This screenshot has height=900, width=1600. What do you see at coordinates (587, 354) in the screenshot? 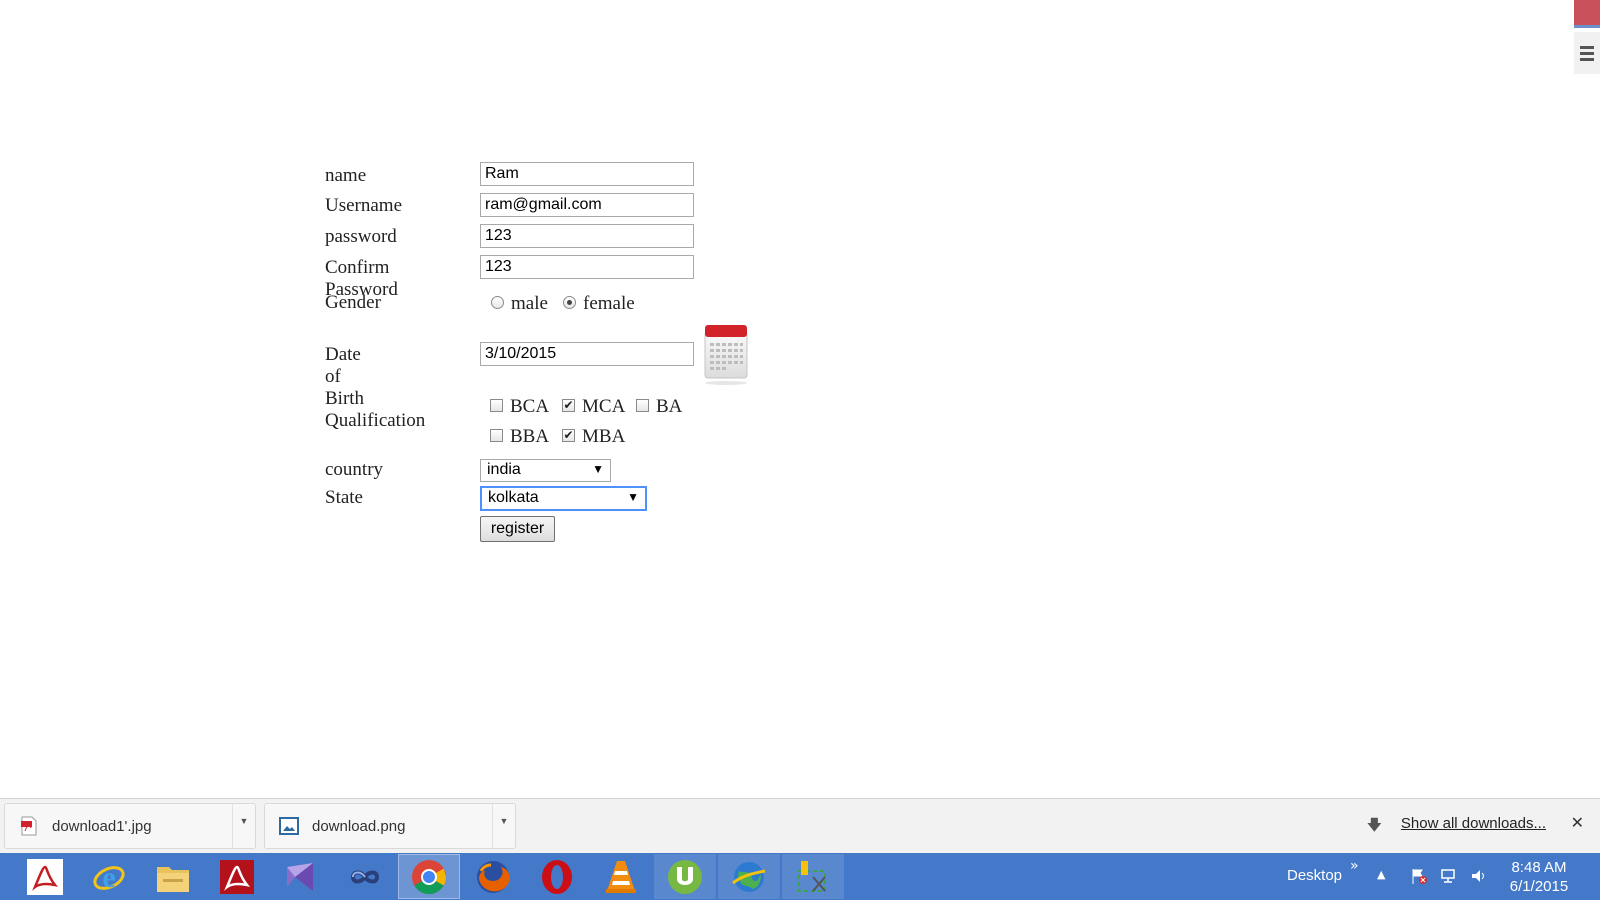
I see `dob-input` at bounding box center [587, 354].